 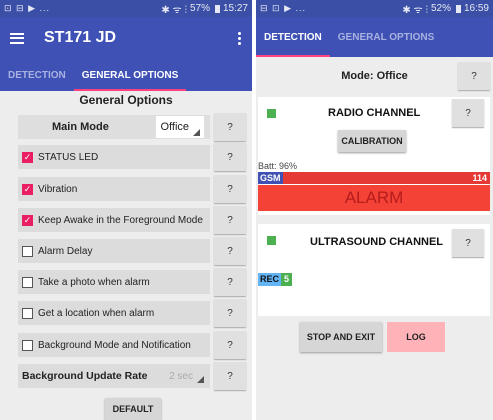 I want to click on overflow-menu-icon, so click(x=240, y=38).